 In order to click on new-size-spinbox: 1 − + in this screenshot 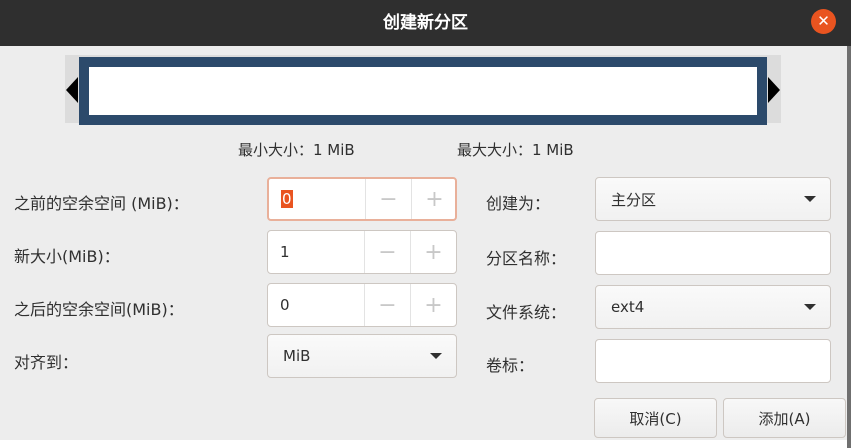, I will do `click(362, 252)`.